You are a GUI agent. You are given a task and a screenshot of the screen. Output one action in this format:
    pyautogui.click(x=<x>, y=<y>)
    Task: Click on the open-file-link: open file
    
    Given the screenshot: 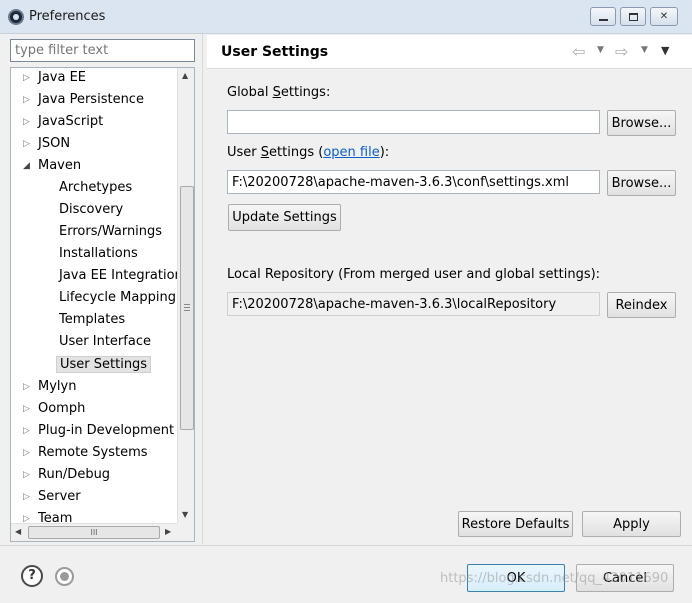 What is the action you would take?
    pyautogui.click(x=351, y=152)
    